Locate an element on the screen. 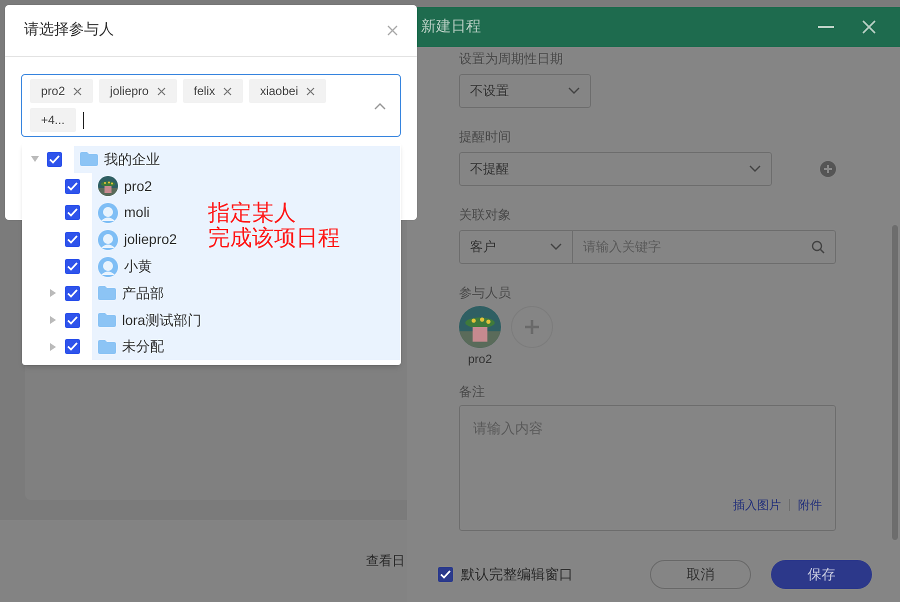  text-cursor is located at coordinates (83, 120).